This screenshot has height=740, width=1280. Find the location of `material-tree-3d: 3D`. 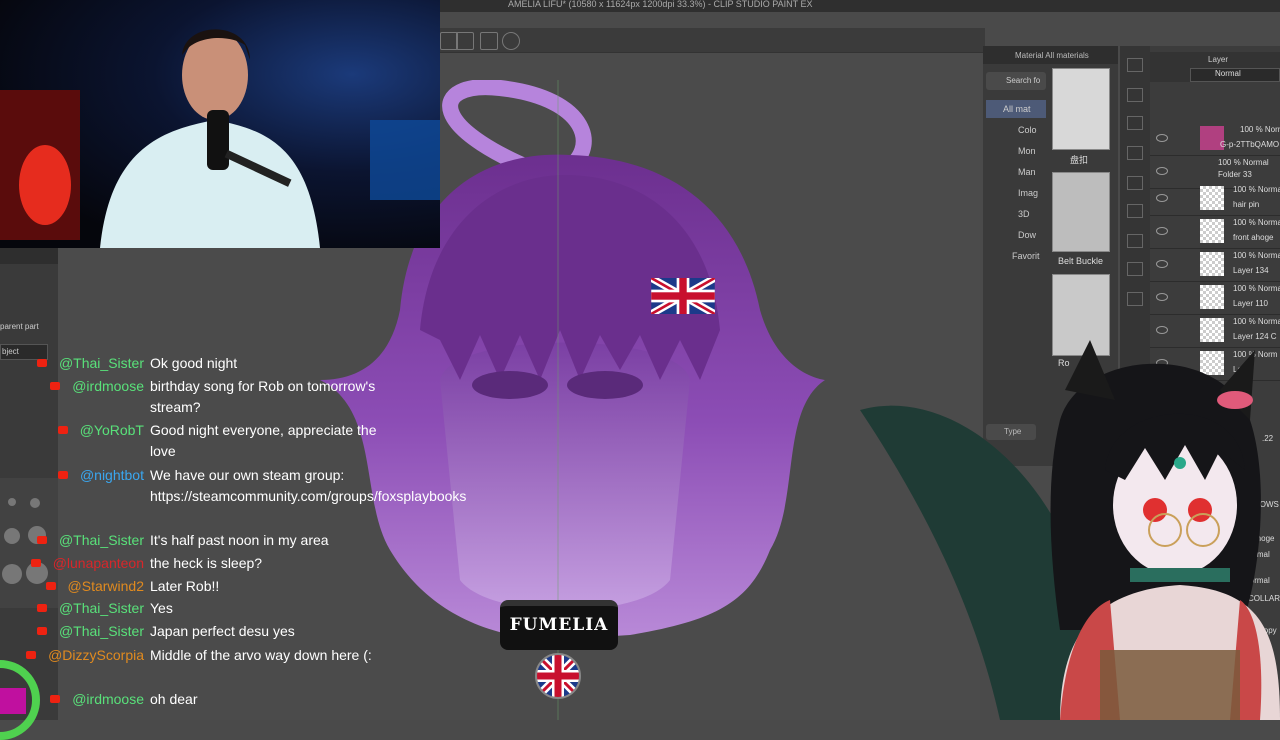

material-tree-3d: 3D is located at coordinates (1024, 214).